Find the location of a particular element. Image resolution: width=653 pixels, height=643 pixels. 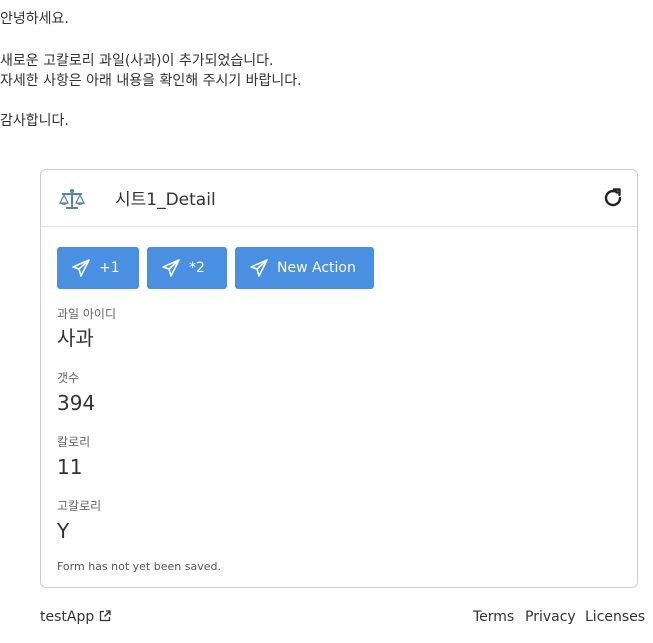

action-button-times-two: *2 is located at coordinates (187, 268).